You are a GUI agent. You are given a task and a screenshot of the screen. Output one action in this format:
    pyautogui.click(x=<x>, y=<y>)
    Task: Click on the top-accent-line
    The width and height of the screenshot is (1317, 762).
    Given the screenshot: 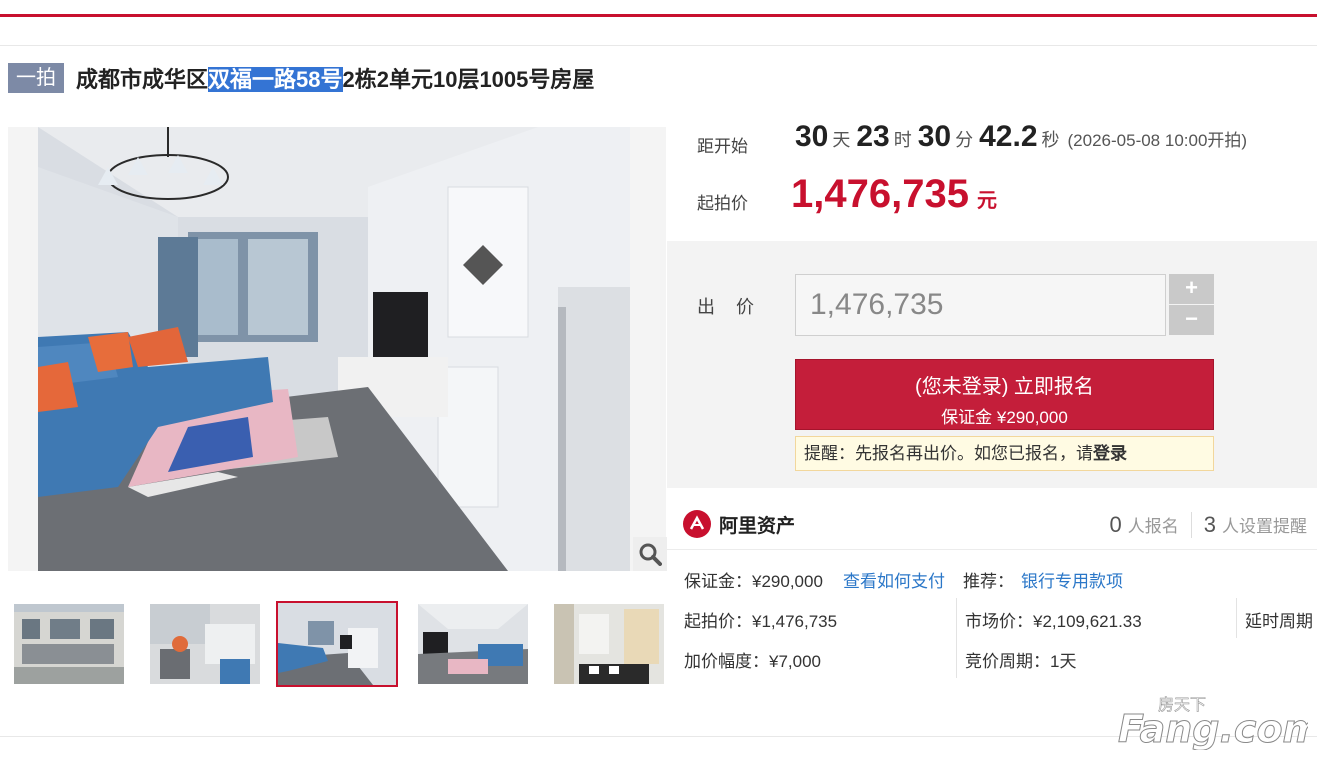 What is the action you would take?
    pyautogui.click(x=658, y=15)
    